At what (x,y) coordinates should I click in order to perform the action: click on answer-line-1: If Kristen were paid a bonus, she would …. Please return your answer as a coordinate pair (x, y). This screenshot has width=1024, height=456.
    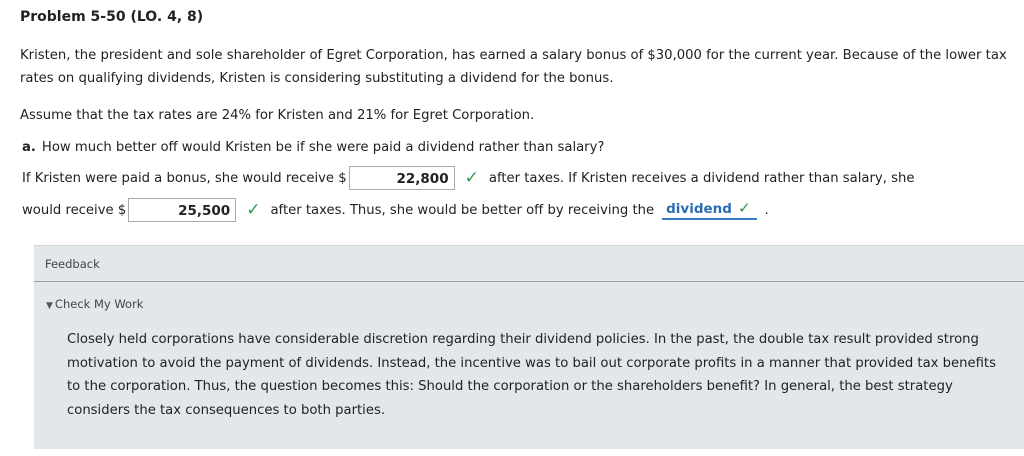
    Looking at the image, I should click on (468, 178).